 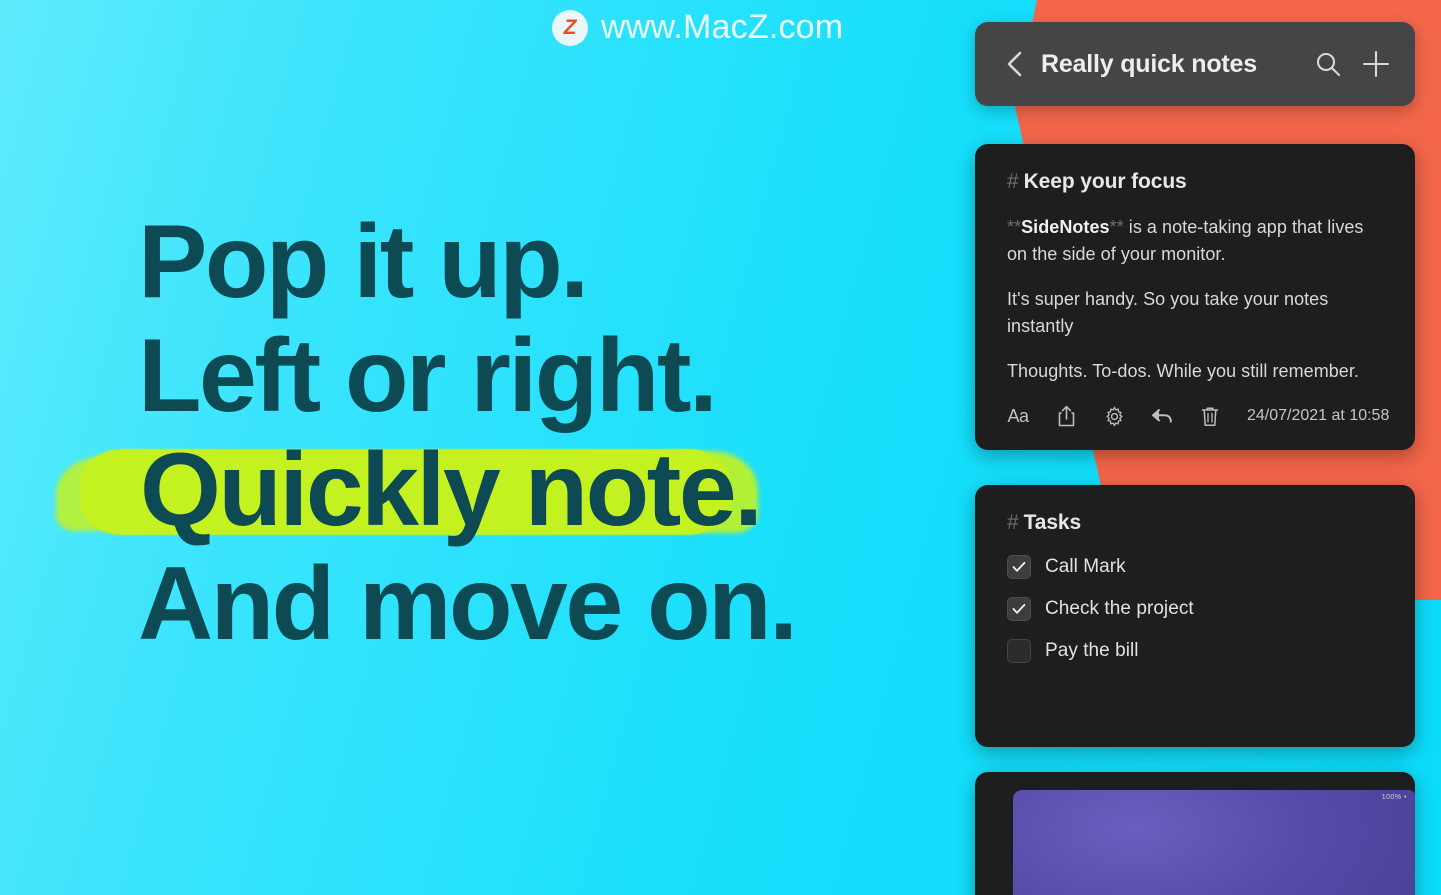 What do you see at coordinates (451, 490) in the screenshot?
I see `hero-line-3-label: Quickly note.` at bounding box center [451, 490].